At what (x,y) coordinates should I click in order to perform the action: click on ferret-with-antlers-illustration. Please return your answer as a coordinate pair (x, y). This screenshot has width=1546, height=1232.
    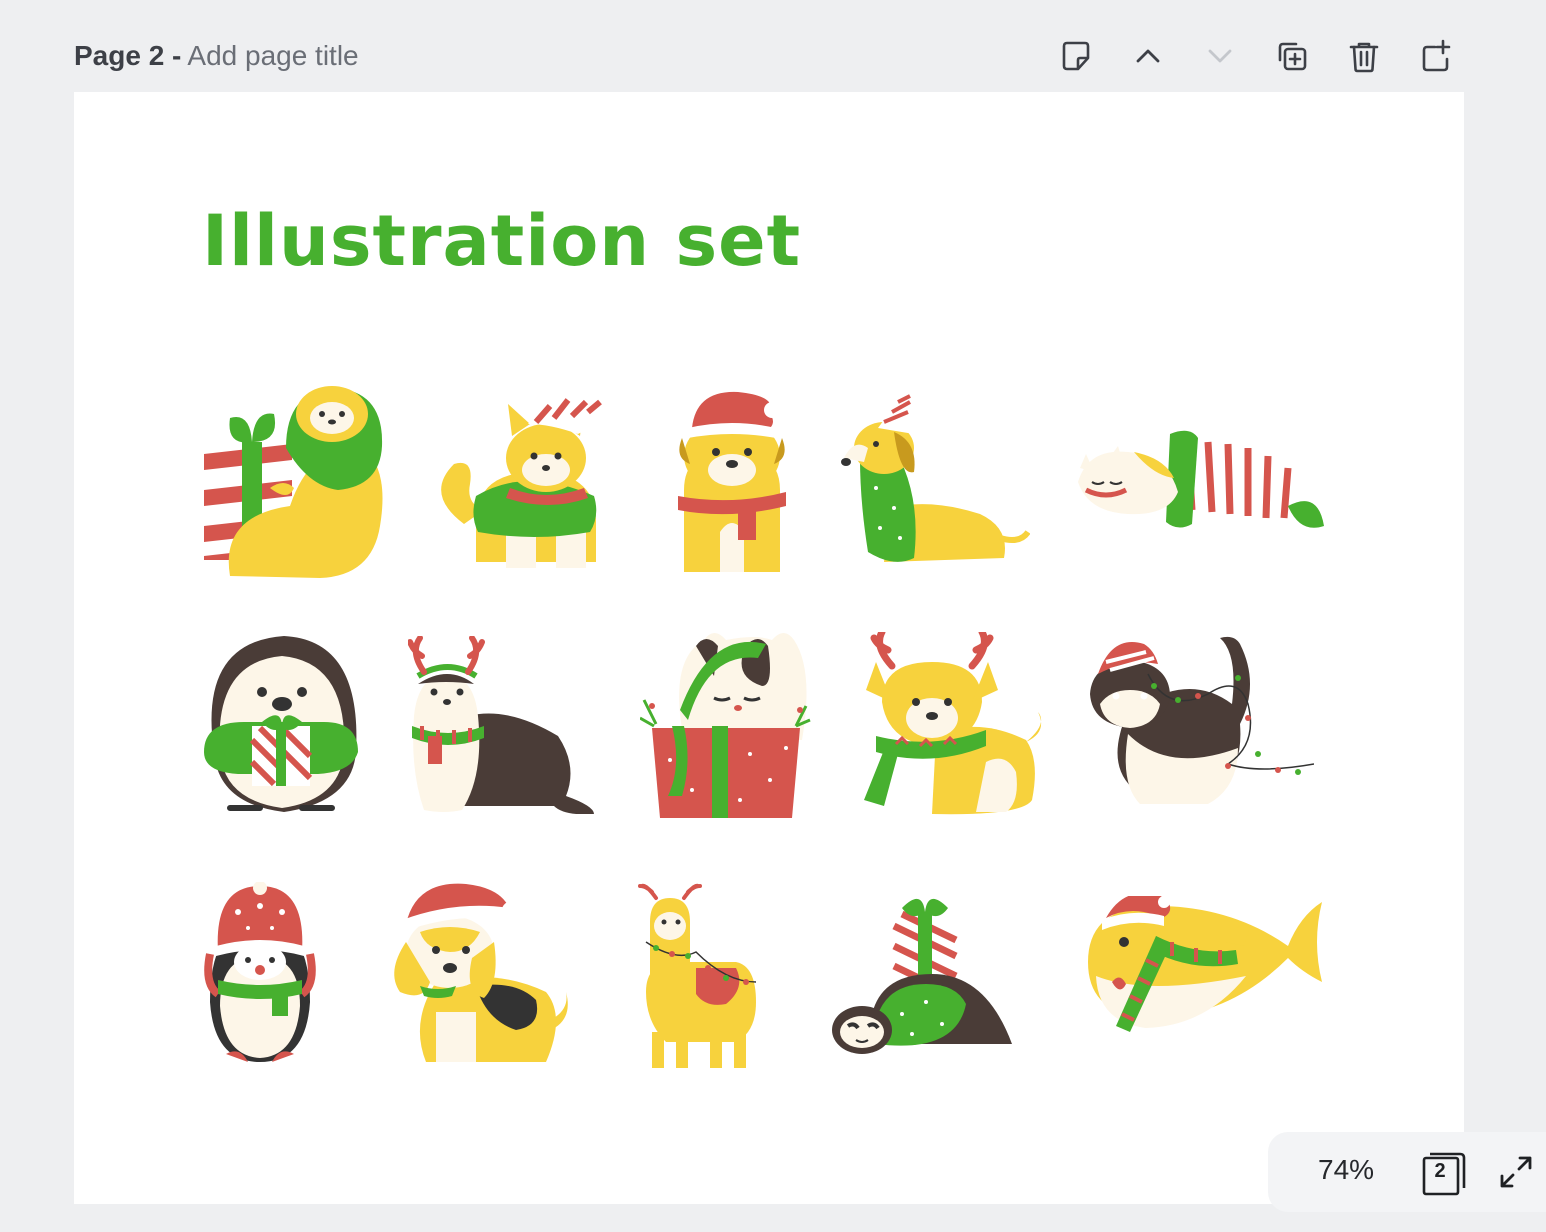
    Looking at the image, I should click on (501, 725).